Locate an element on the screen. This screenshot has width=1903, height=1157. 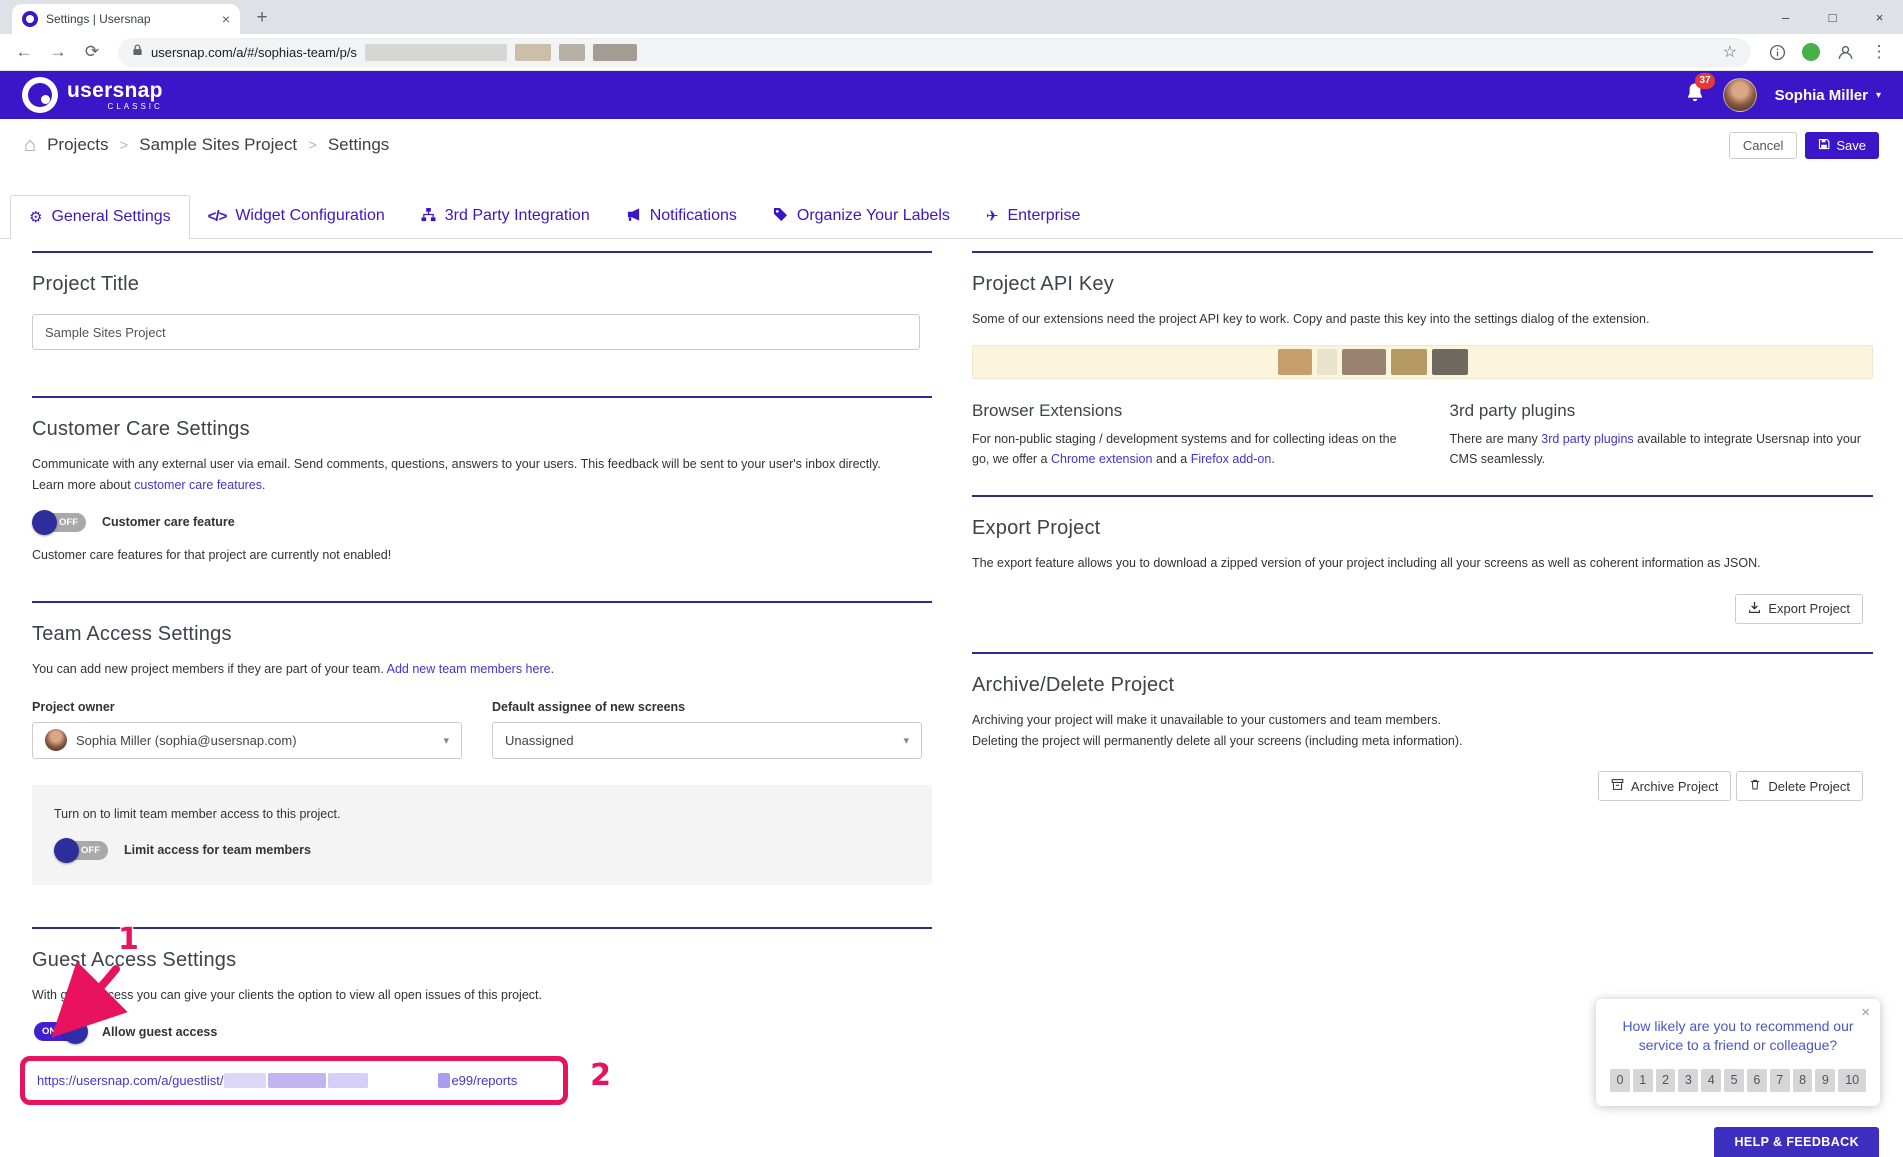
usersnap-favicon-icon is located at coordinates (30, 19).